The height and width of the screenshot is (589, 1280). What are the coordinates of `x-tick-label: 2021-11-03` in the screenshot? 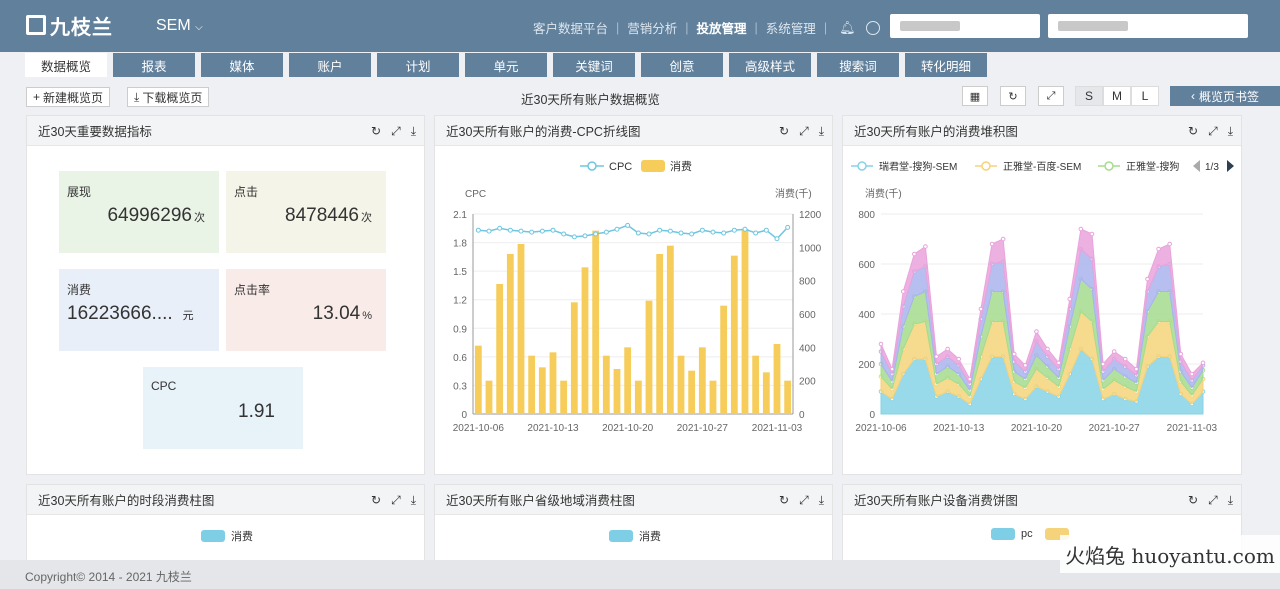 It's located at (1192, 428).